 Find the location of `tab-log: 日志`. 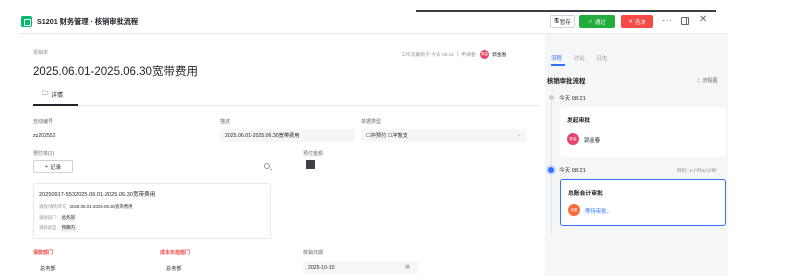

tab-log: 日志 is located at coordinates (602, 58).